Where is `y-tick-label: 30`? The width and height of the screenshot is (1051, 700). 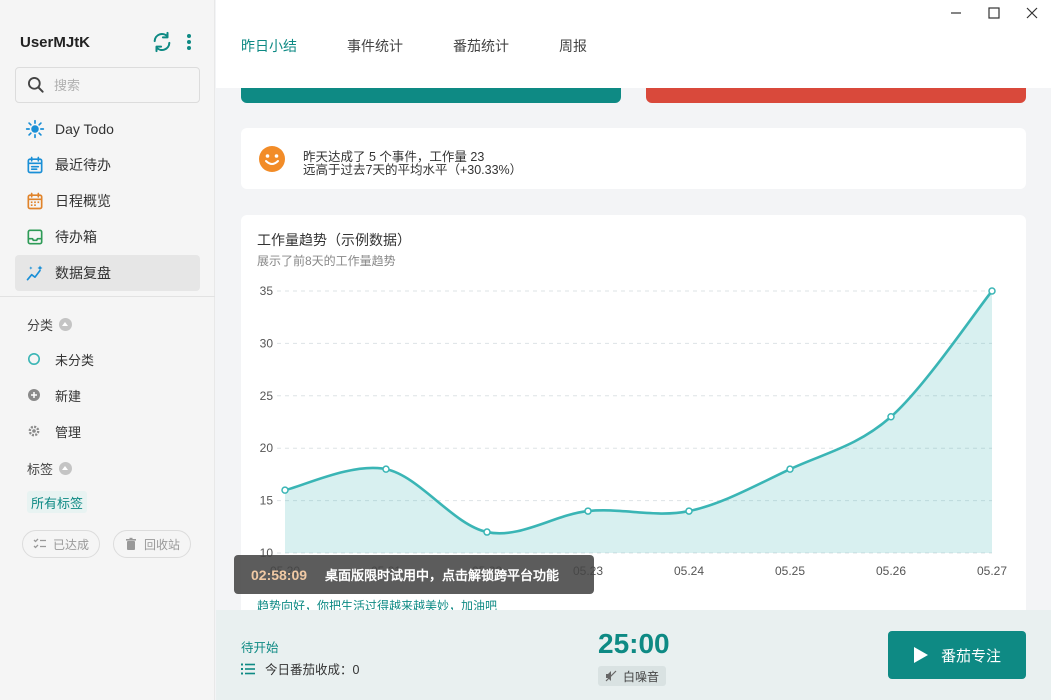
y-tick-label: 30 is located at coordinates (267, 343).